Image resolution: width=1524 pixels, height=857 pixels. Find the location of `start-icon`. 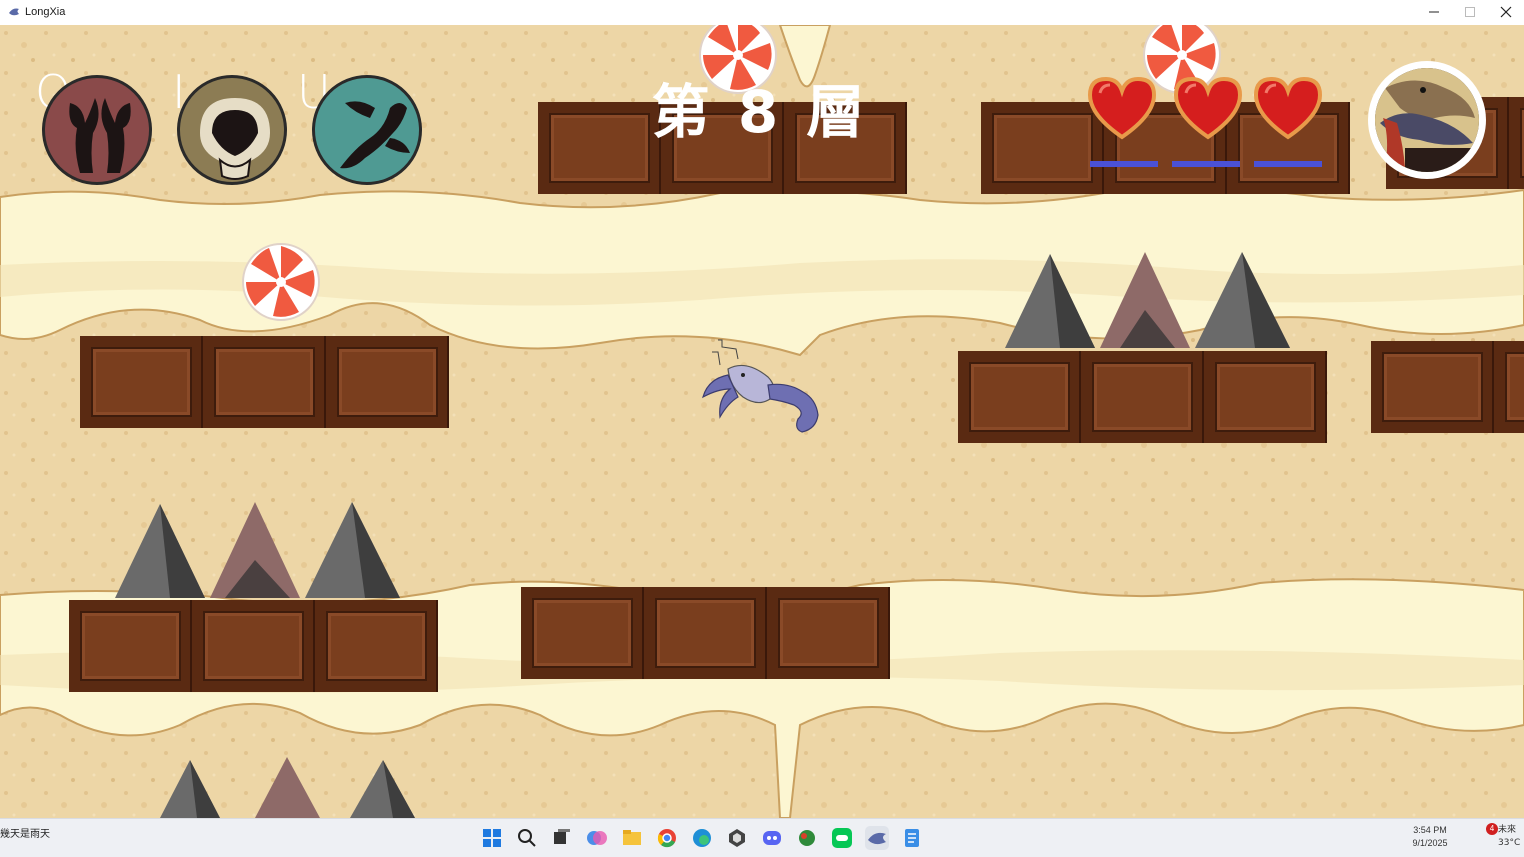

start-icon is located at coordinates (492, 838).